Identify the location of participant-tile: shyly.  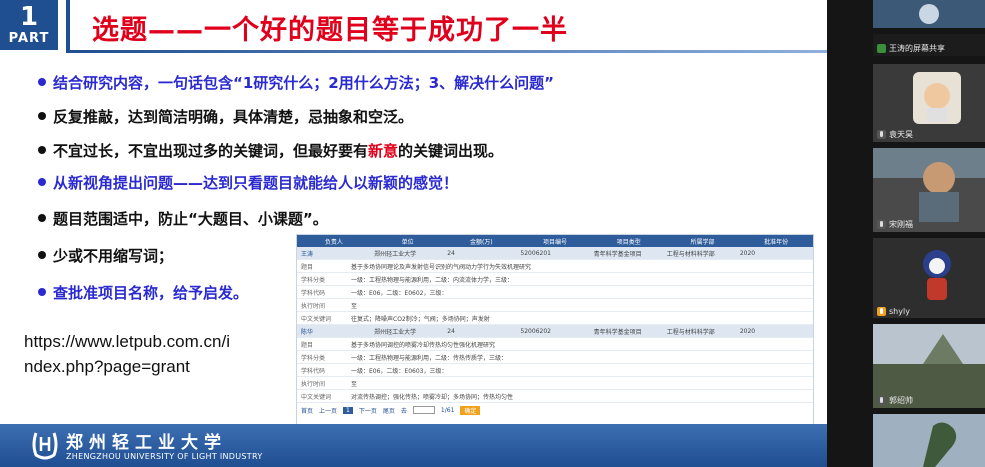
(929, 278).